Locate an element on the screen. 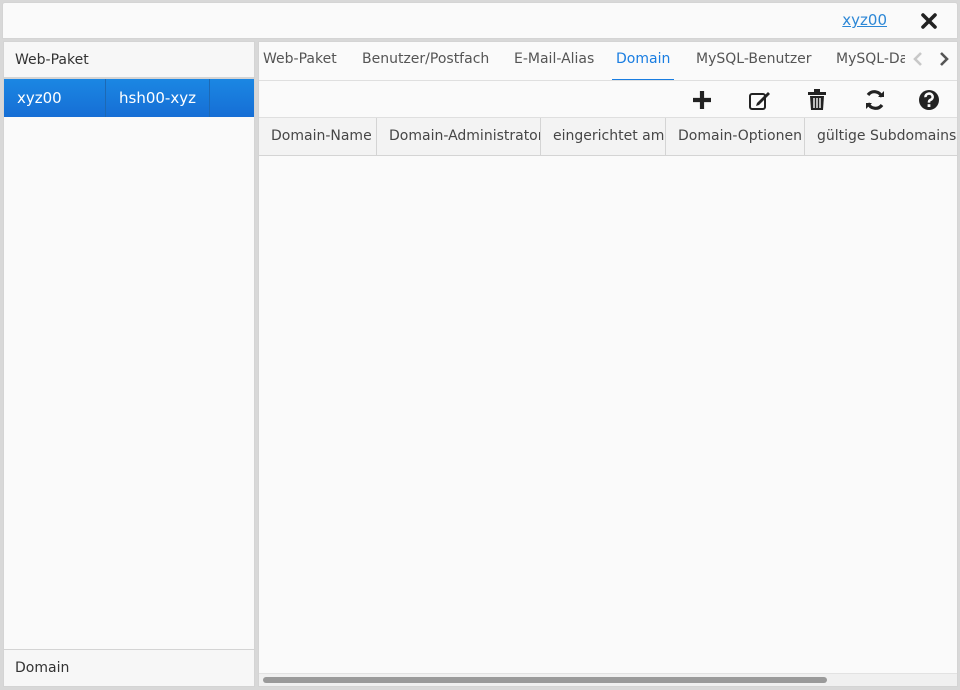 This screenshot has height=690, width=960. column-header-valid-subdomains: gültige Subdomains (o is located at coordinates (881, 136).